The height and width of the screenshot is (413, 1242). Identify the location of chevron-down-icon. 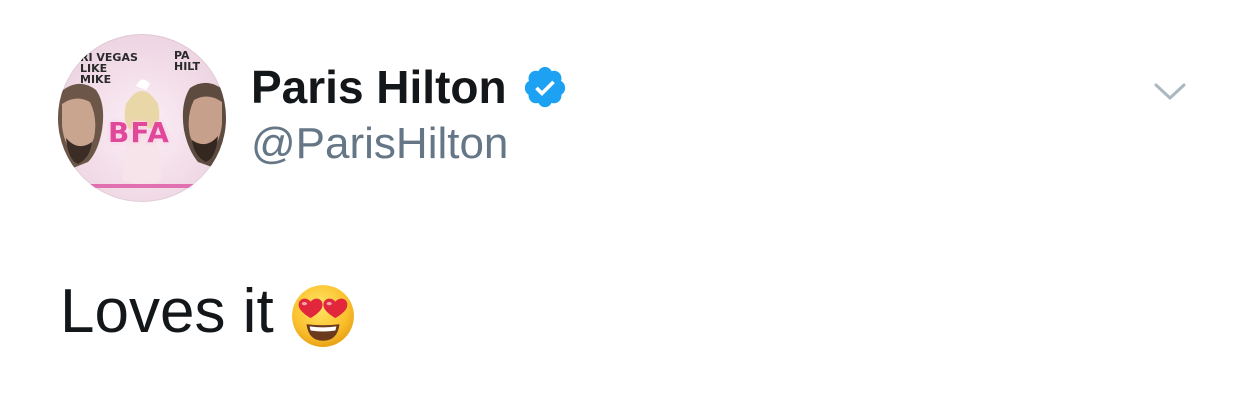
(1170, 91).